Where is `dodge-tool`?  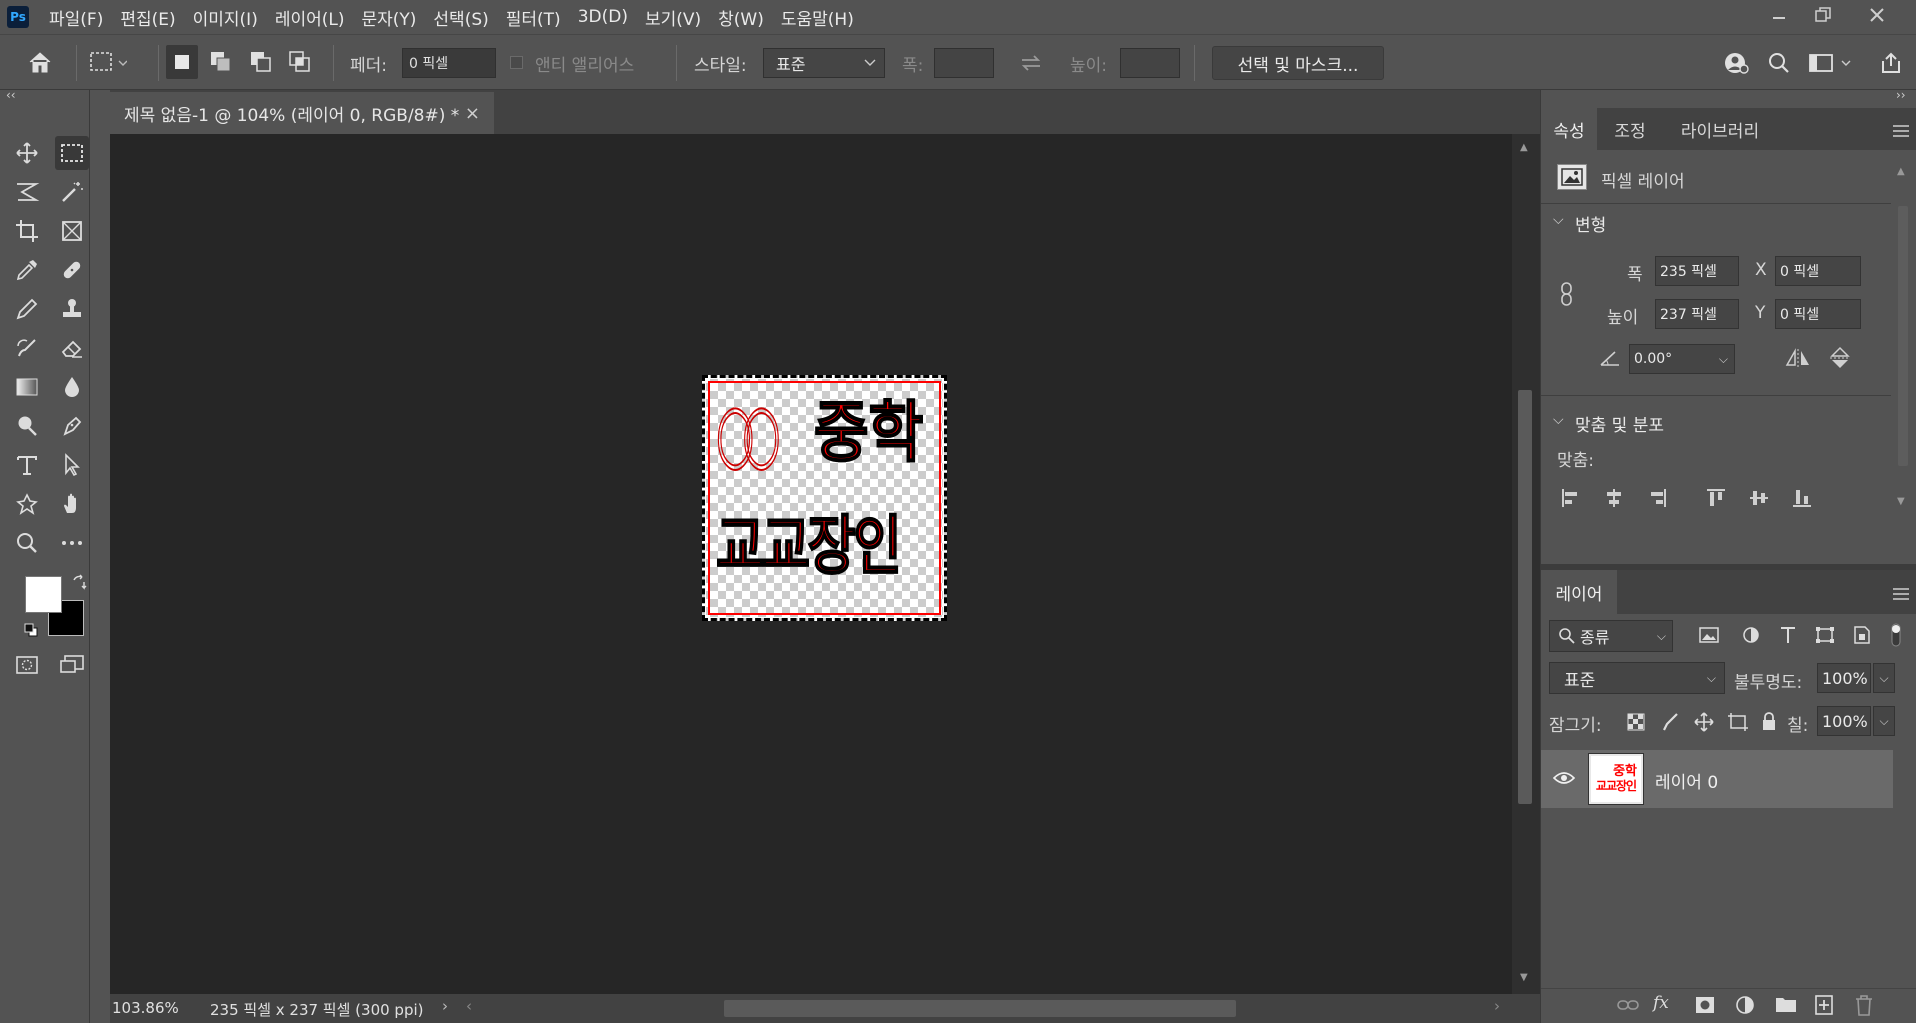
dodge-tool is located at coordinates (27, 426).